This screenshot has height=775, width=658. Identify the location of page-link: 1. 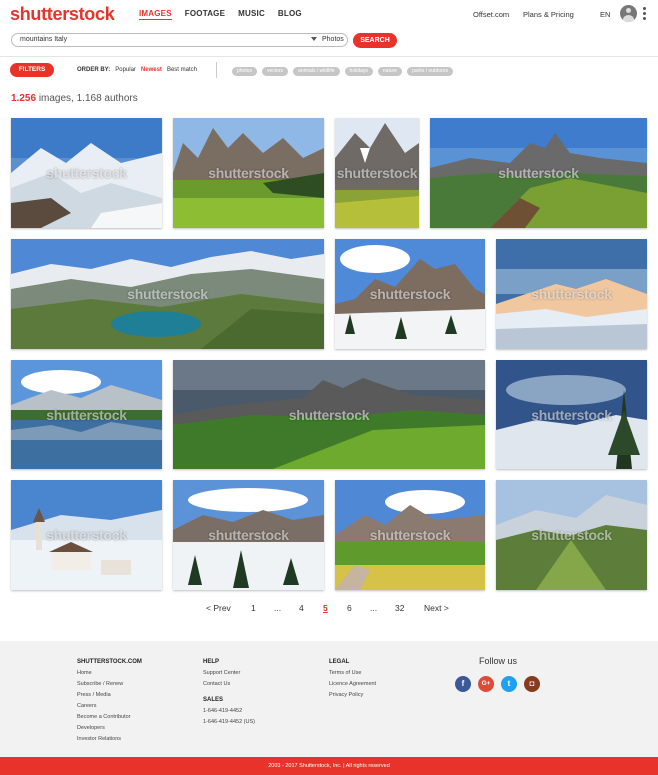
(253, 608).